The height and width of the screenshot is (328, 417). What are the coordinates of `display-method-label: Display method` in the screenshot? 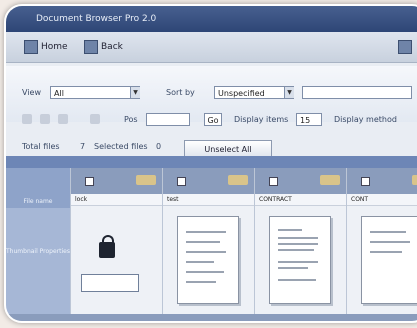 It's located at (365, 119).